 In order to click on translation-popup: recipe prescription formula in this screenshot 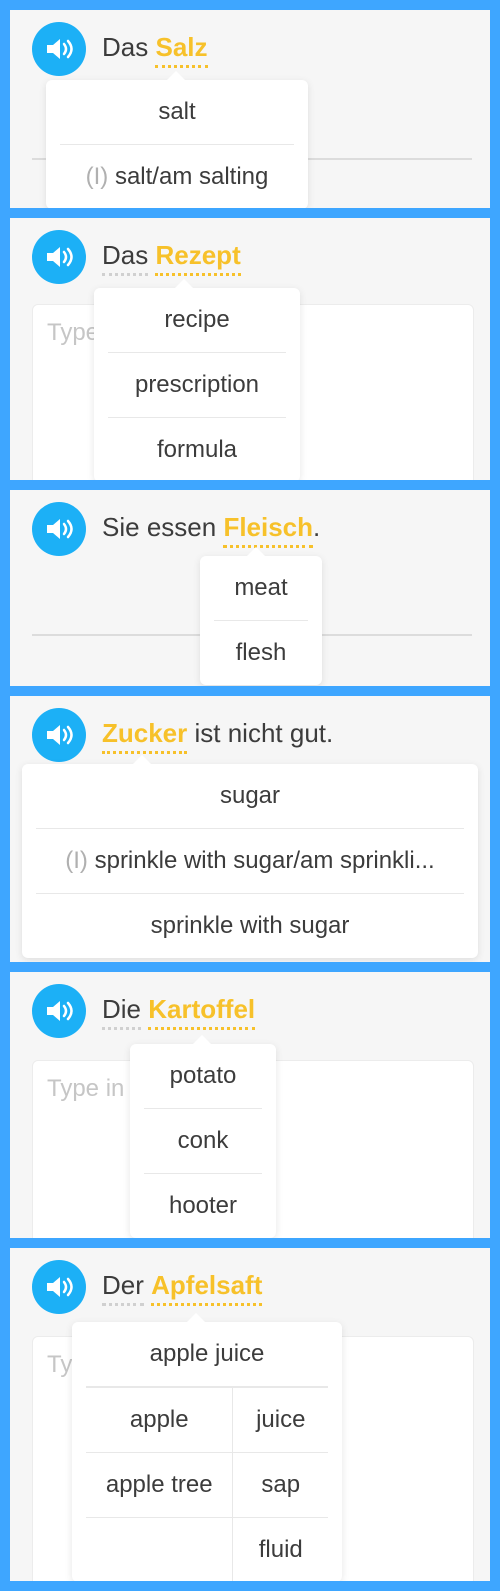, I will do `click(197, 379)`.